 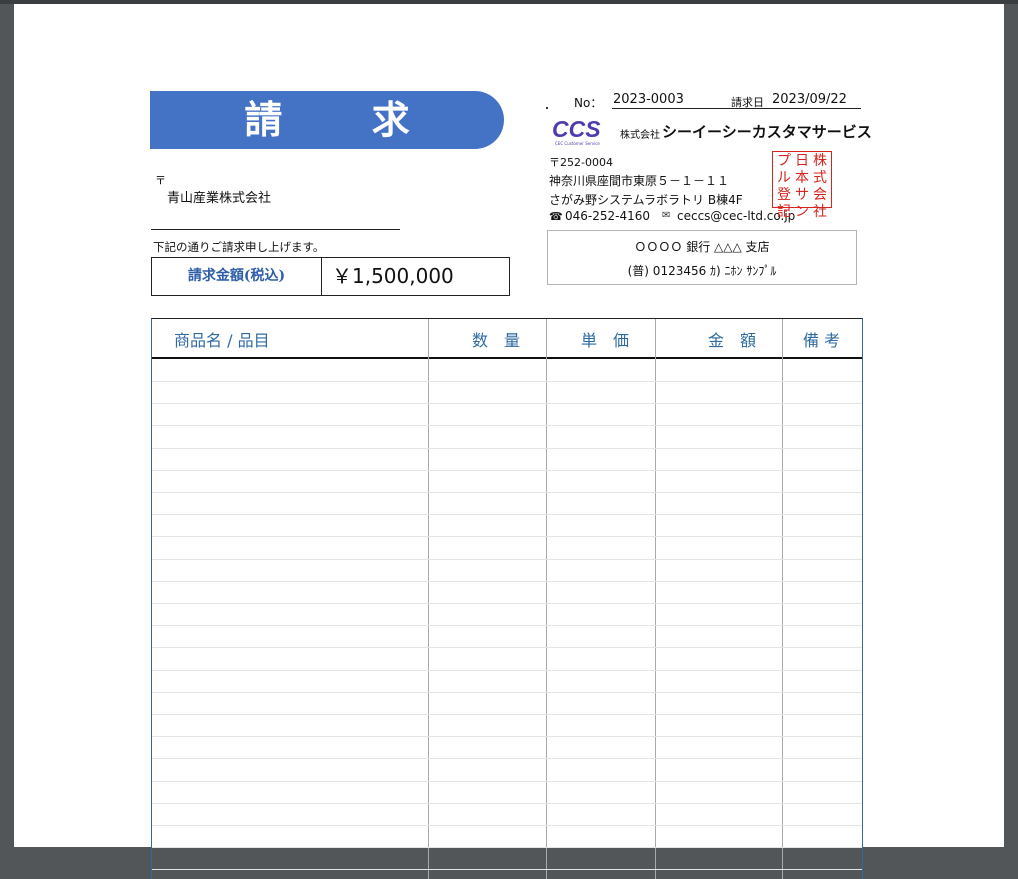 What do you see at coordinates (219, 198) in the screenshot?
I see `client-name: 青山産業株式会社` at bounding box center [219, 198].